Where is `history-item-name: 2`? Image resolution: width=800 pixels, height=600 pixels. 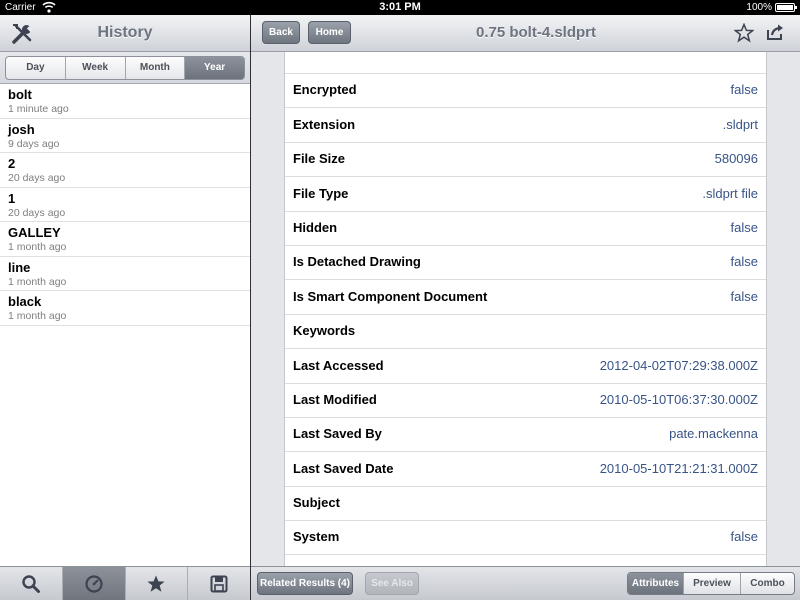 history-item-name: 2 is located at coordinates (12, 163).